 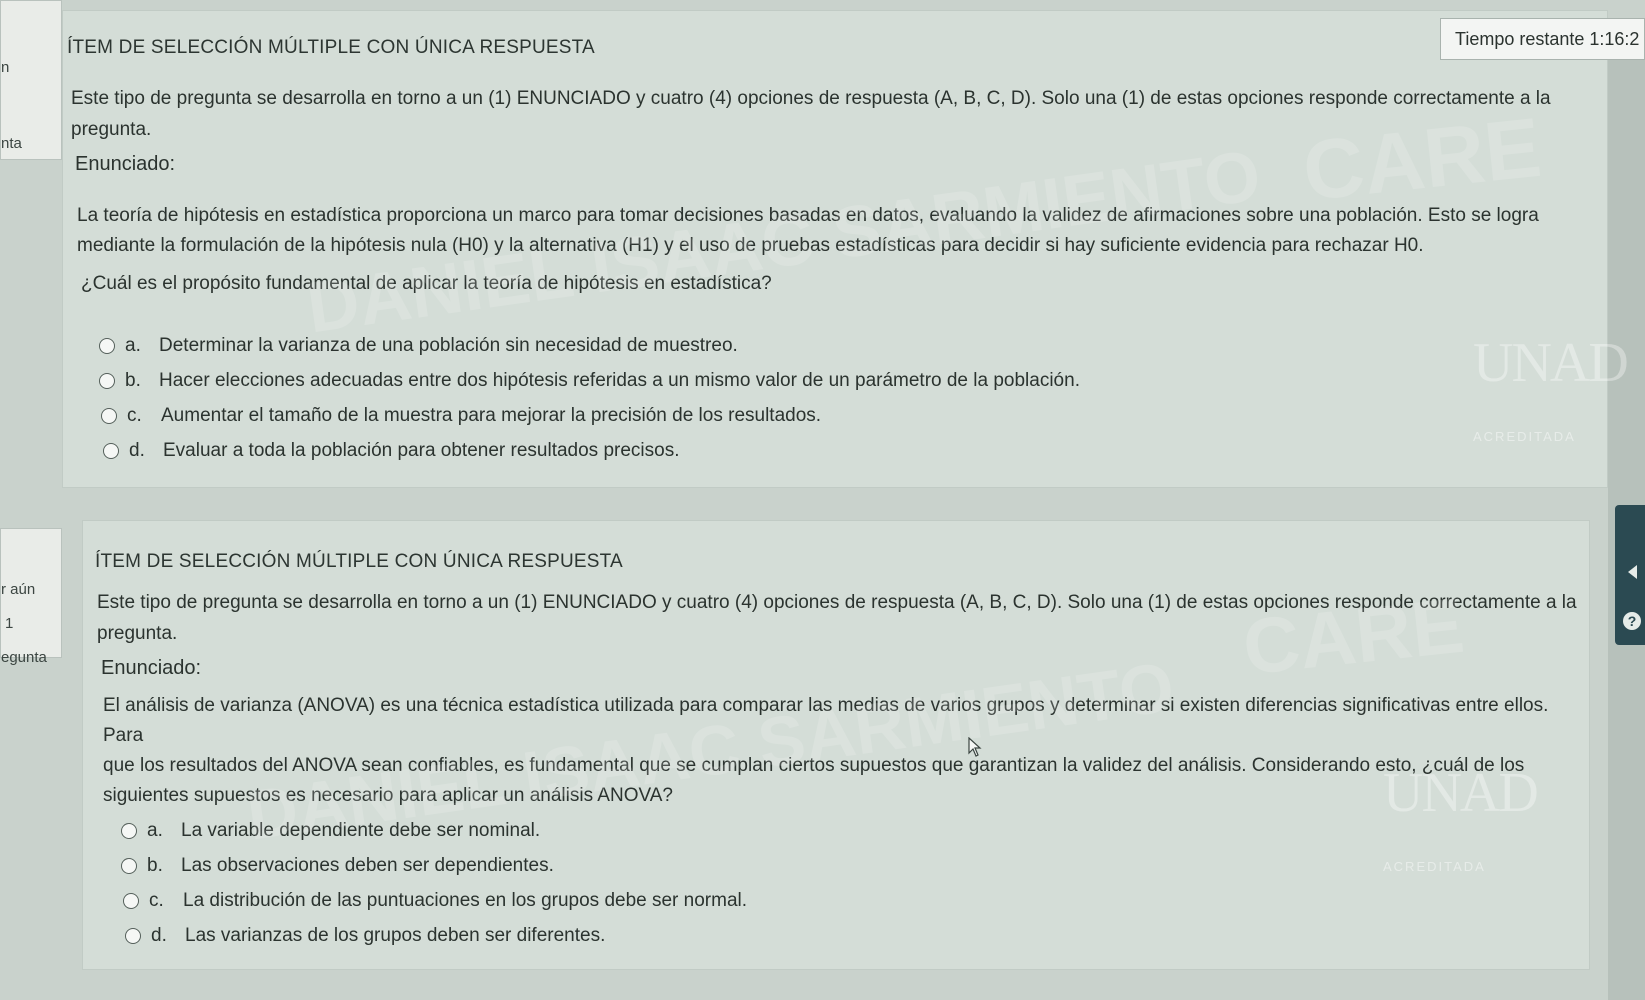 What do you see at coordinates (1551, 363) in the screenshot?
I see `unad-logo-text: UNAD` at bounding box center [1551, 363].